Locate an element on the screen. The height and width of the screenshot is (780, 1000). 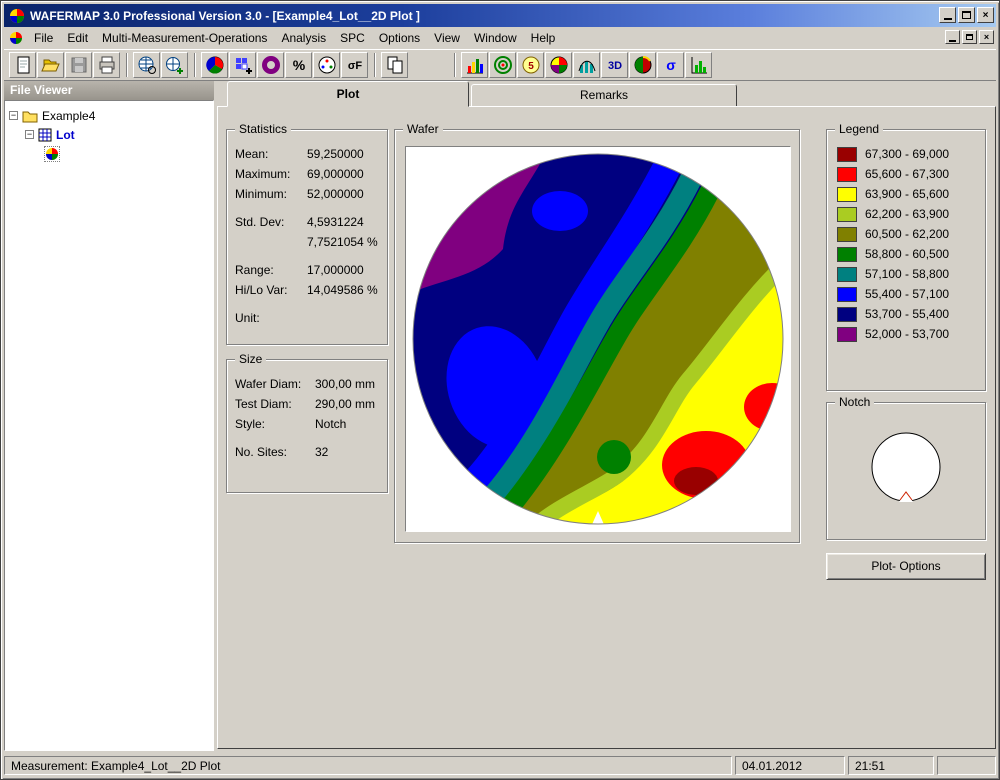
close-button: × is located at coordinates (985, 15).